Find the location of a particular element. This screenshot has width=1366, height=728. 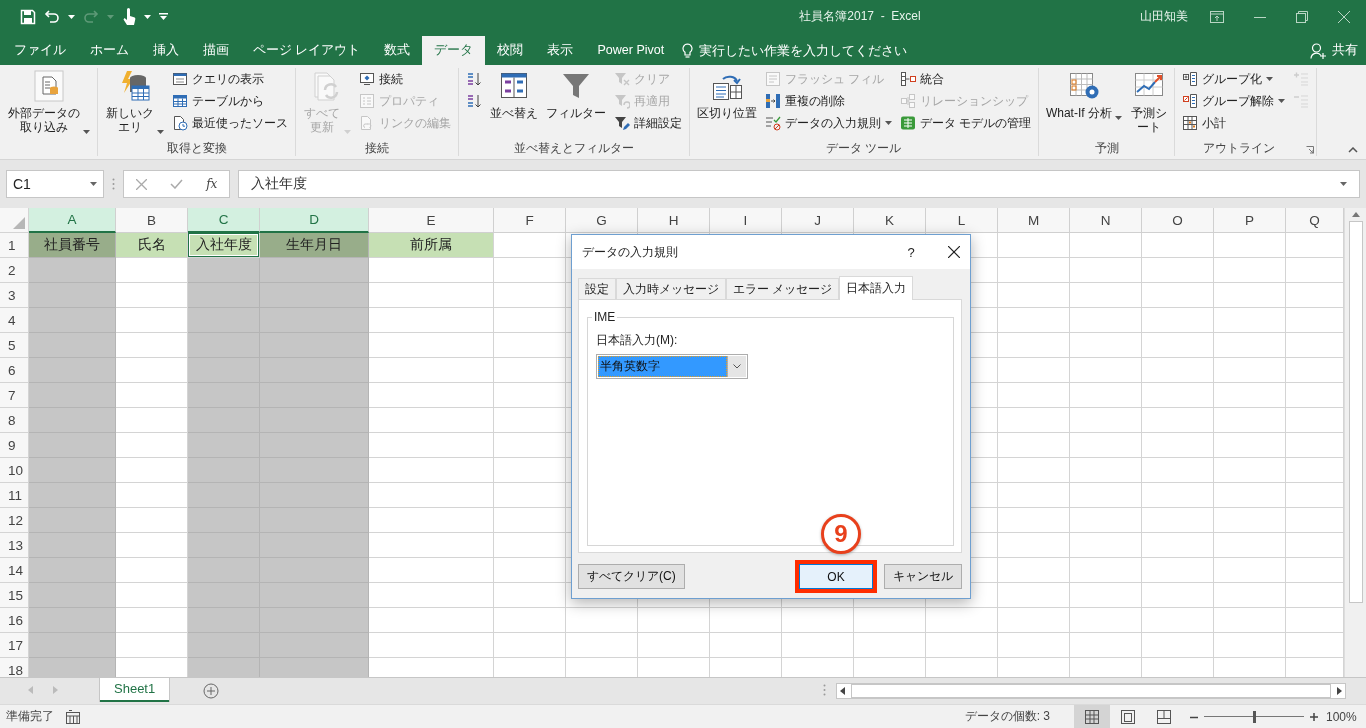

column-header: H is located at coordinates (674, 220).